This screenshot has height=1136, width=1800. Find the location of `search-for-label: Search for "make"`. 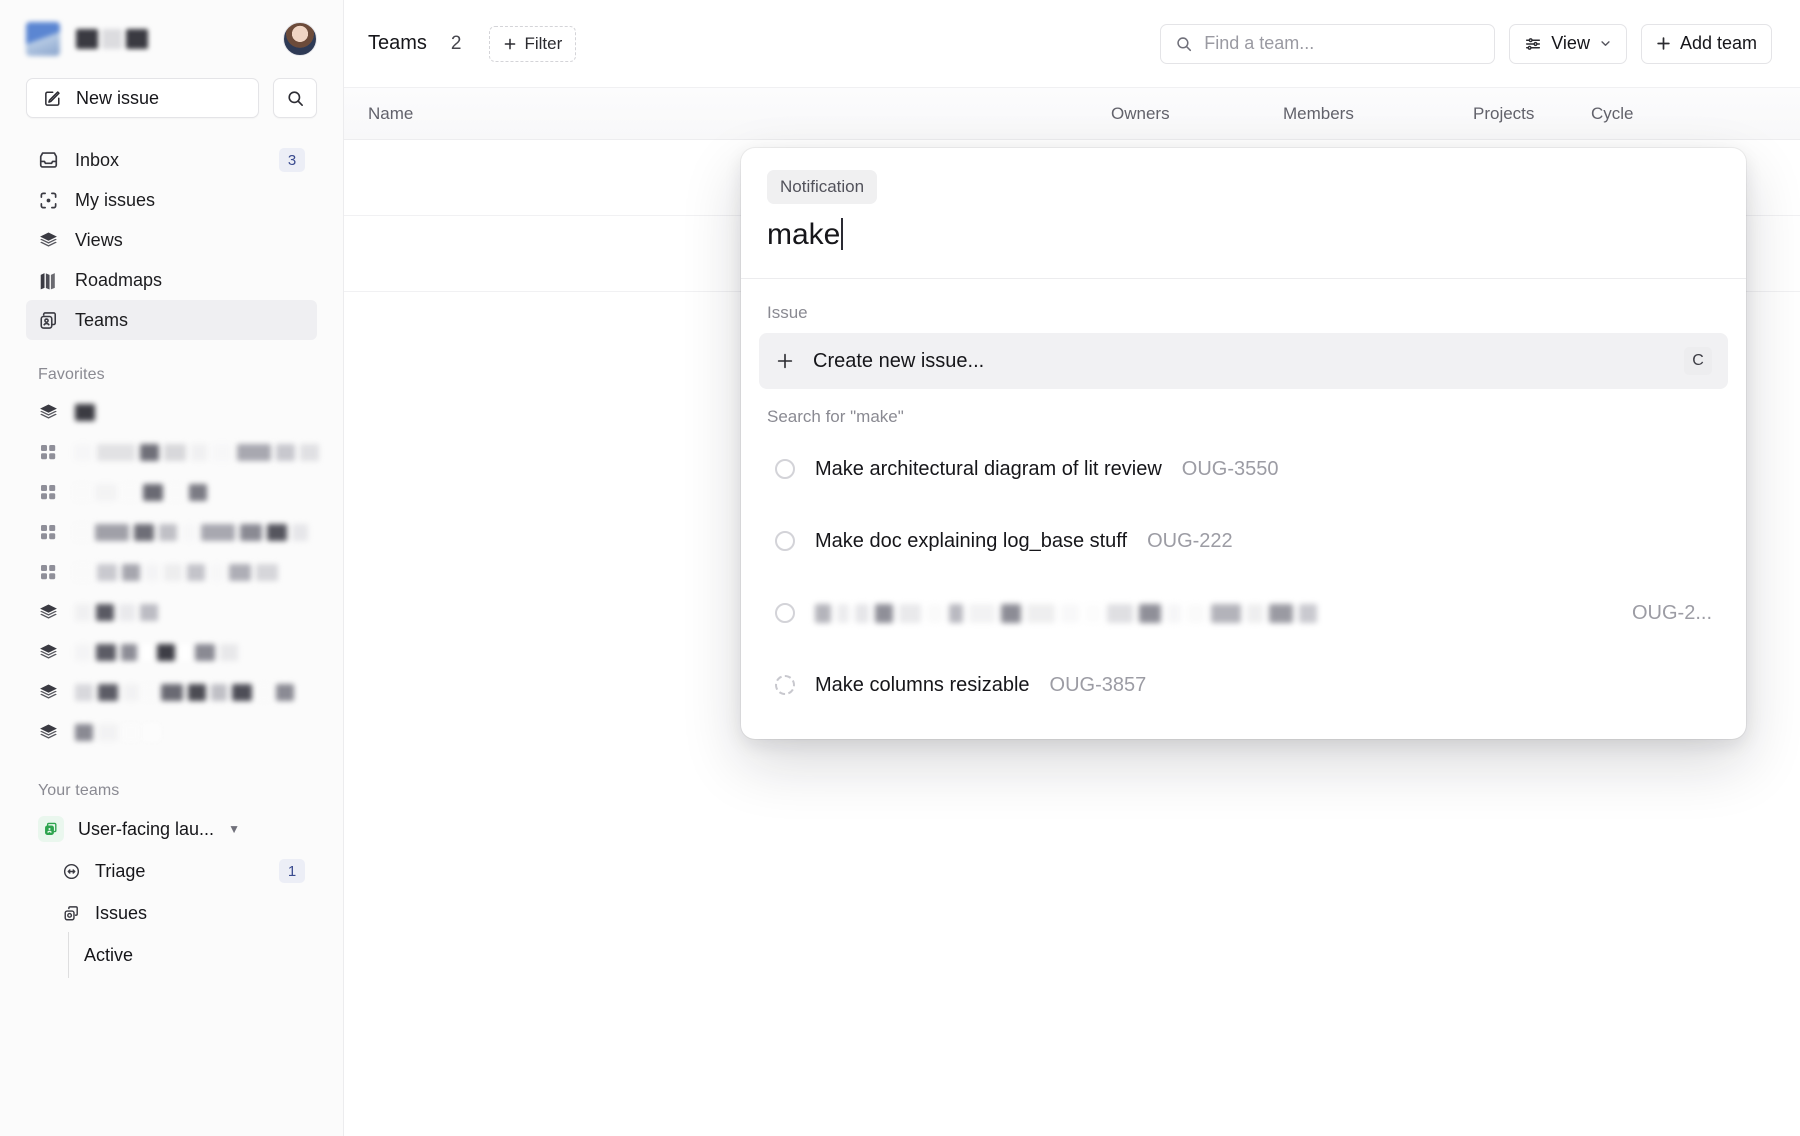

search-for-label: Search for "make" is located at coordinates (835, 416).